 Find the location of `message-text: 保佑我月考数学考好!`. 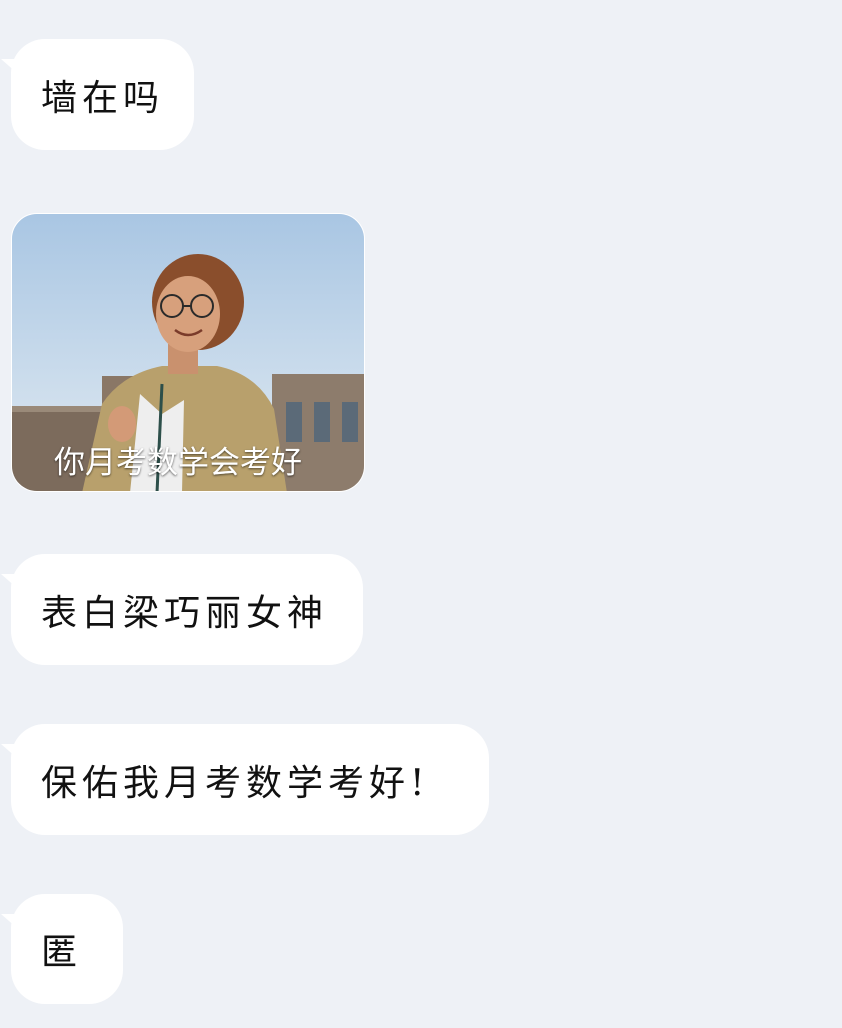

message-text: 保佑我月考数学考好! is located at coordinates (235, 783).